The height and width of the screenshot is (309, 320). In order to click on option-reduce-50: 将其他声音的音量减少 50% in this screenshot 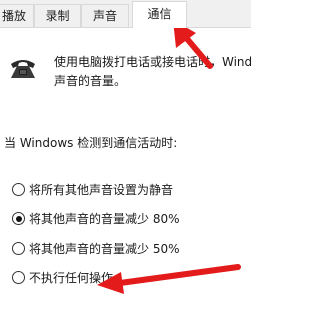, I will do `click(96, 249)`.